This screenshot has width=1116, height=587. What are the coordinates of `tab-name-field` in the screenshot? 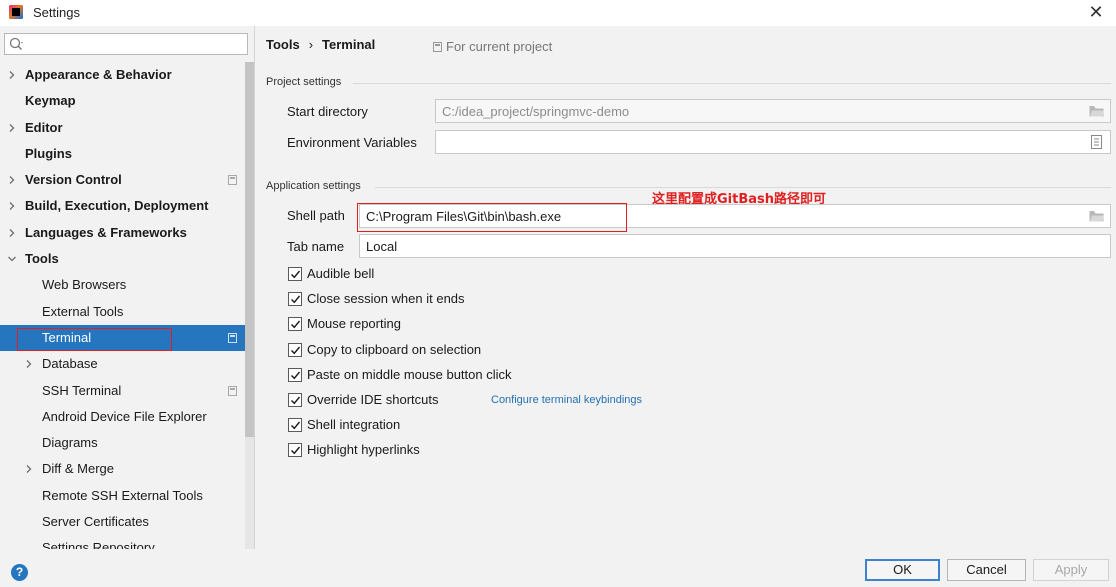 It's located at (735, 246).